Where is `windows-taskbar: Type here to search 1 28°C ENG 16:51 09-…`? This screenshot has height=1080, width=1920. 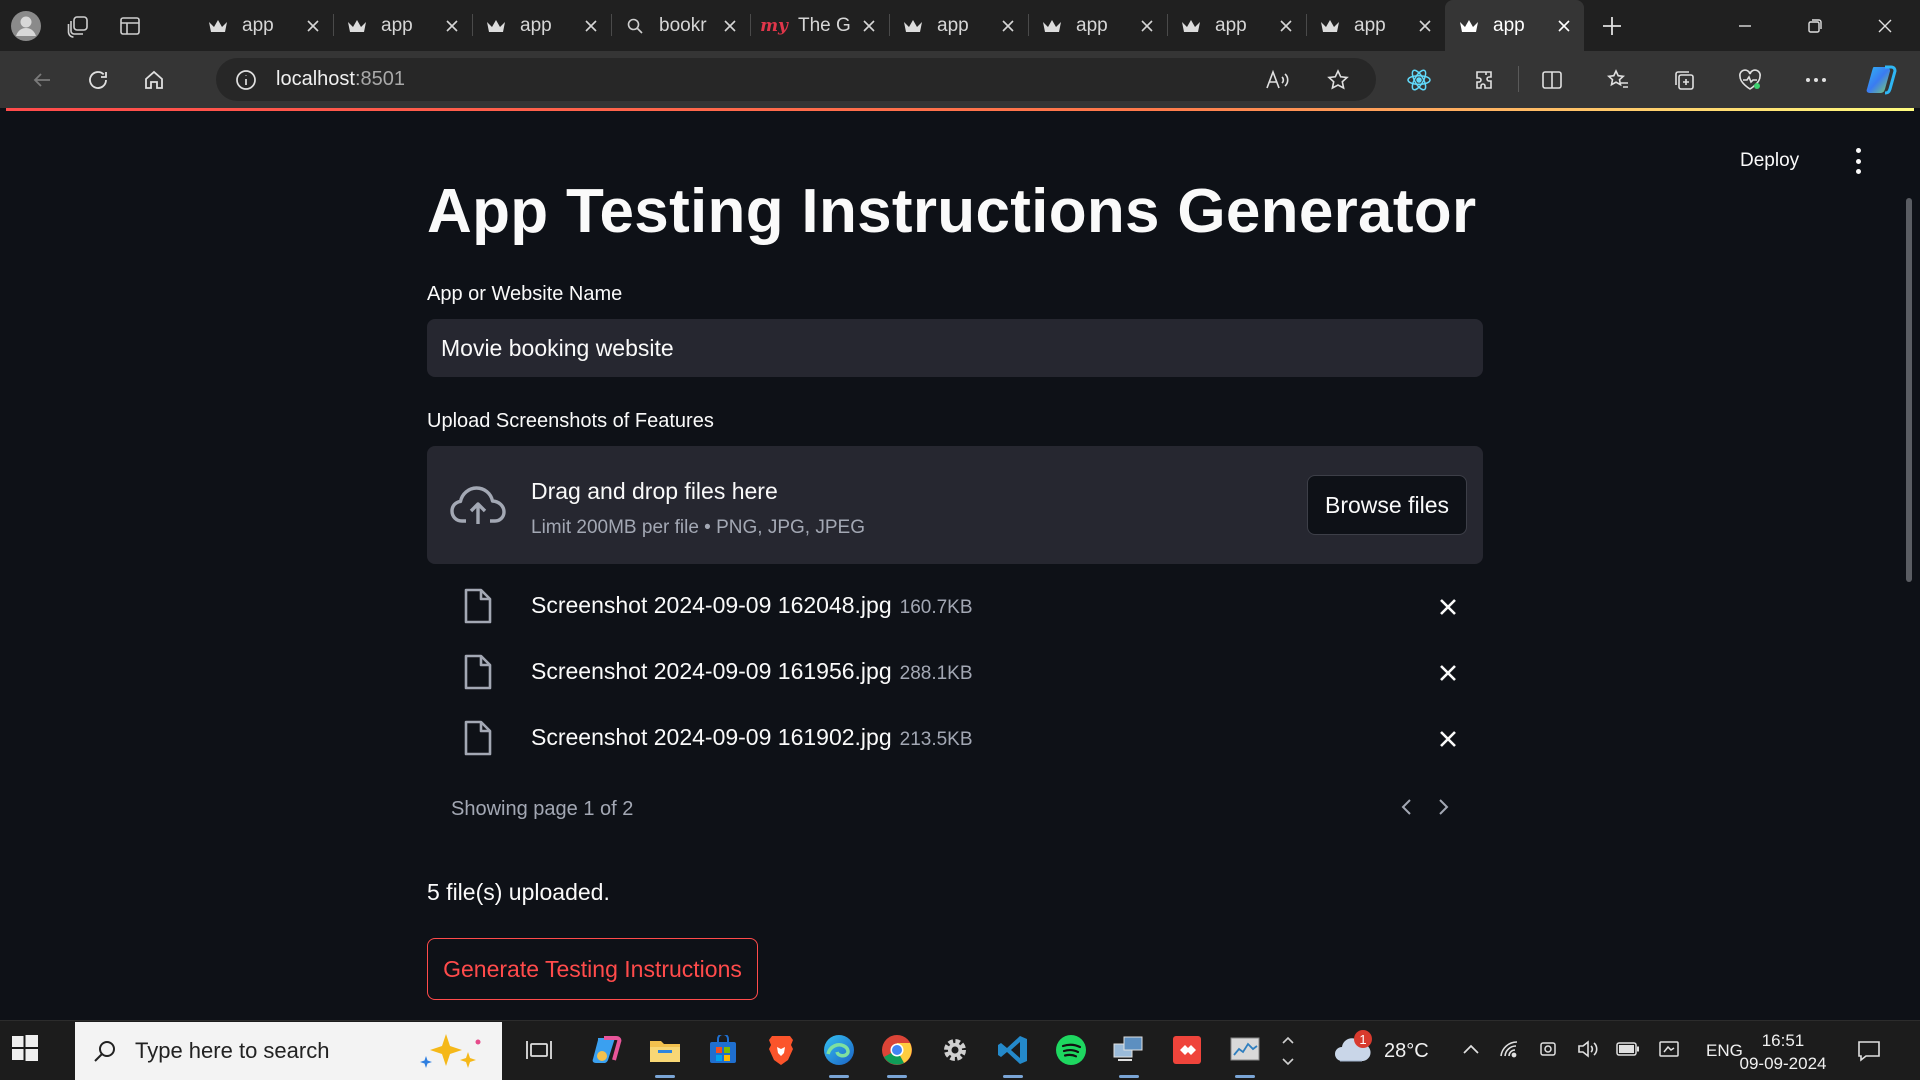
windows-taskbar: Type here to search 1 28°C ENG 16:51 09-… is located at coordinates (960, 1050).